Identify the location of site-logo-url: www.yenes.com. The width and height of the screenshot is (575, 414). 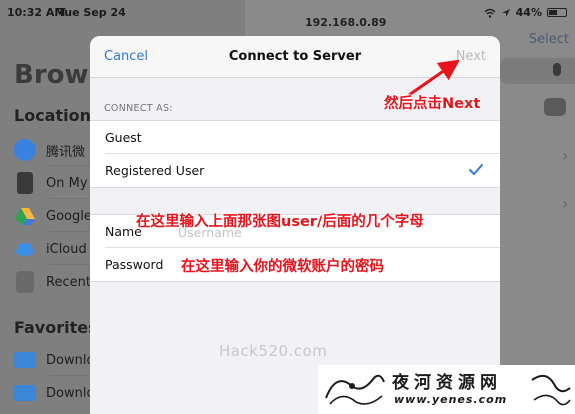
(451, 399).